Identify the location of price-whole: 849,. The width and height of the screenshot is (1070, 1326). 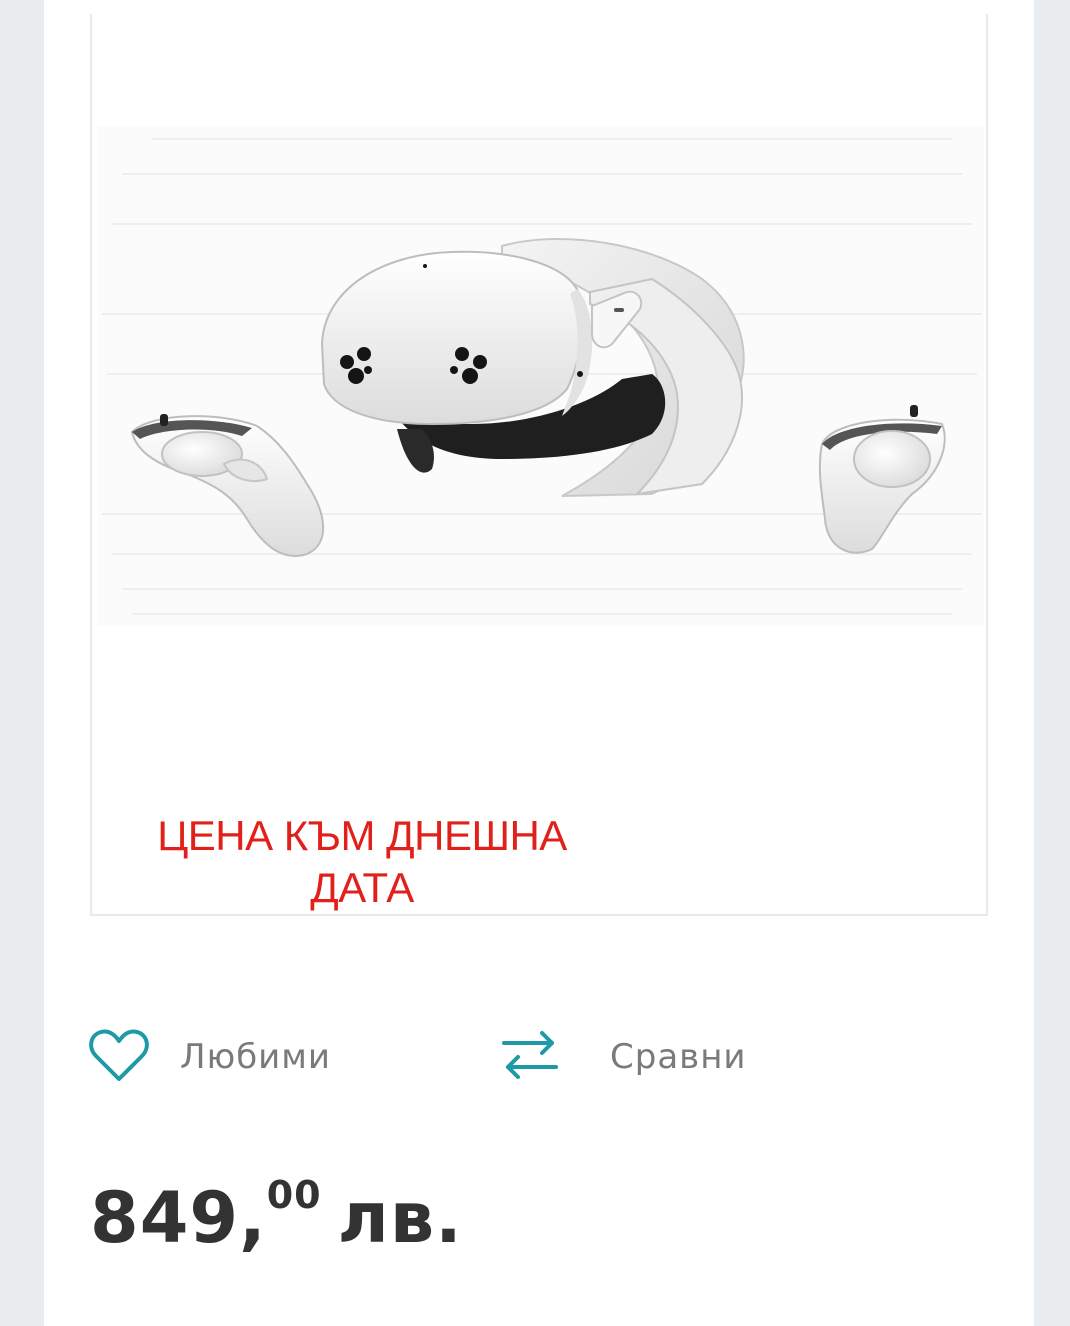
(178, 1218).